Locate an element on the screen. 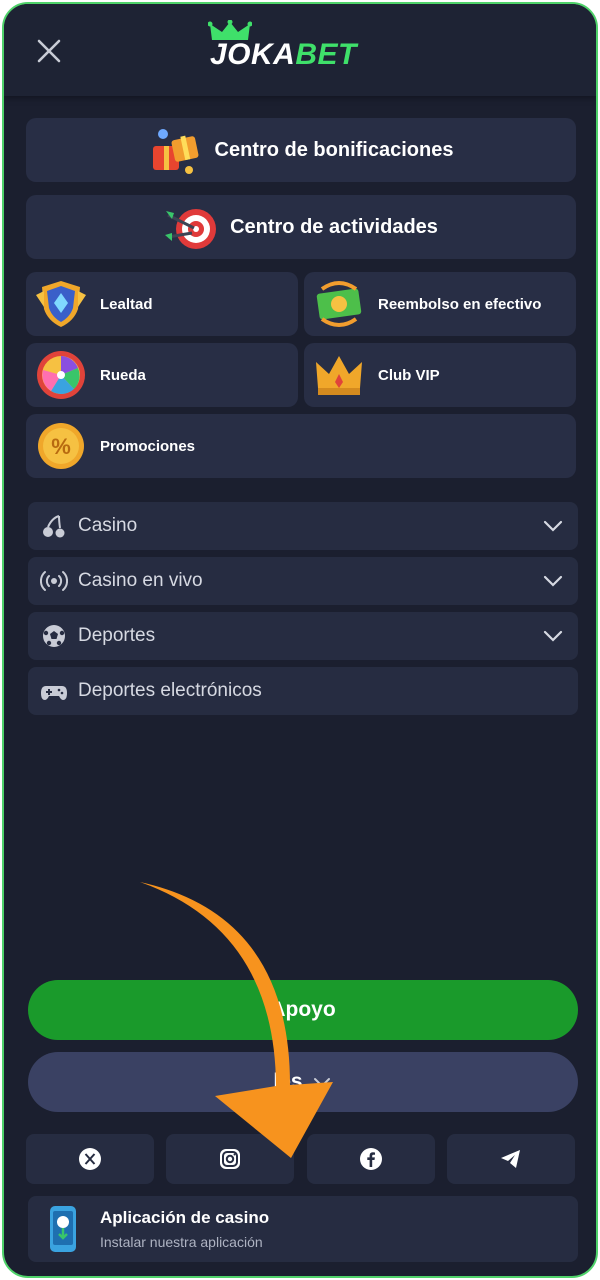 Image resolution: width=600 pixels, height=1280 pixels. vip-club-button: Club VIP is located at coordinates (440, 375).